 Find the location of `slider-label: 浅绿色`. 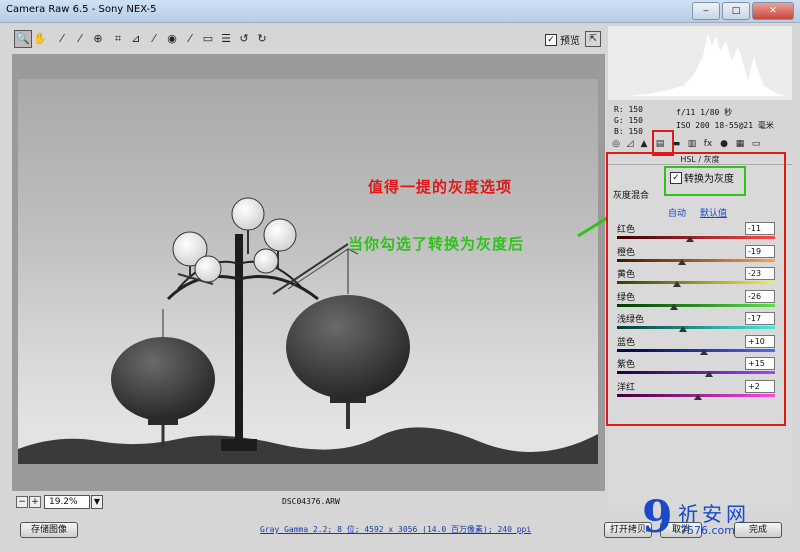

slider-label: 浅绿色 is located at coordinates (631, 320).